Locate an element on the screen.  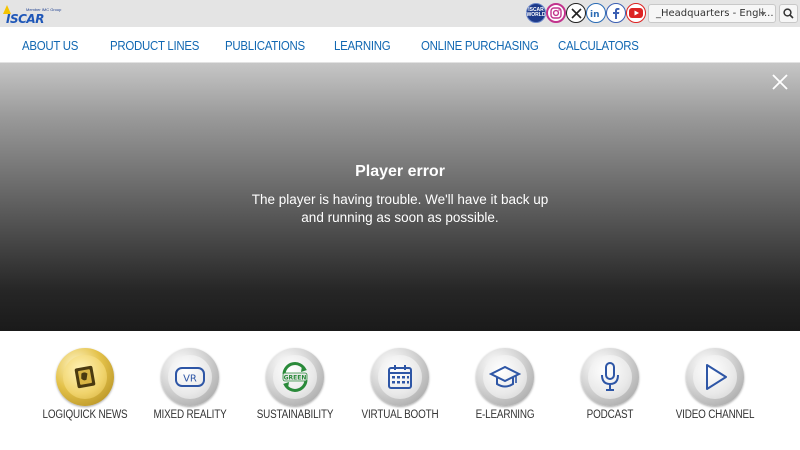
tile-label: VIDEO CHANNEL is located at coordinates (715, 415).